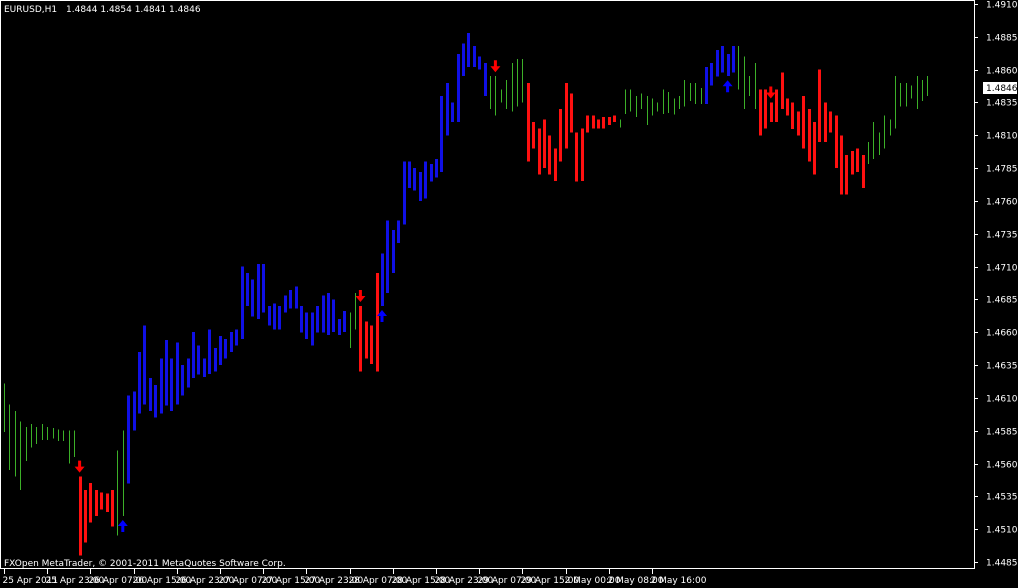 The width and height of the screenshot is (1018, 588). Describe the element at coordinates (1002, 6) in the screenshot. I see `price-tick-label: 1.4910` at that location.